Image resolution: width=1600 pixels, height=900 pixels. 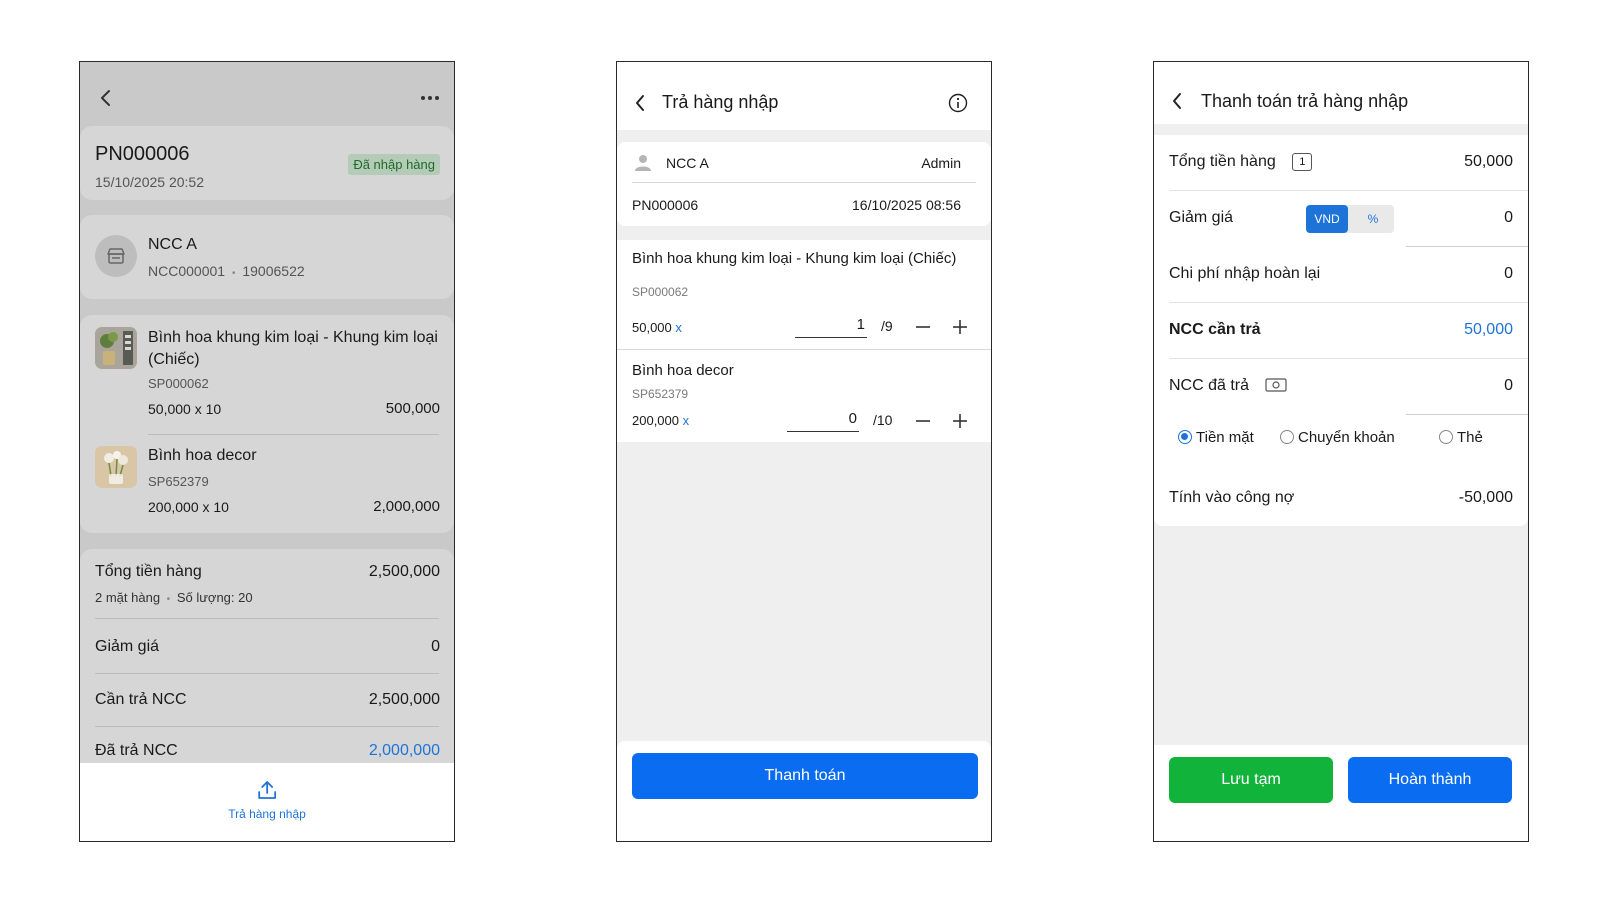 I want to click on discount-row: Giảm giá VND % 0, so click(x=1341, y=219).